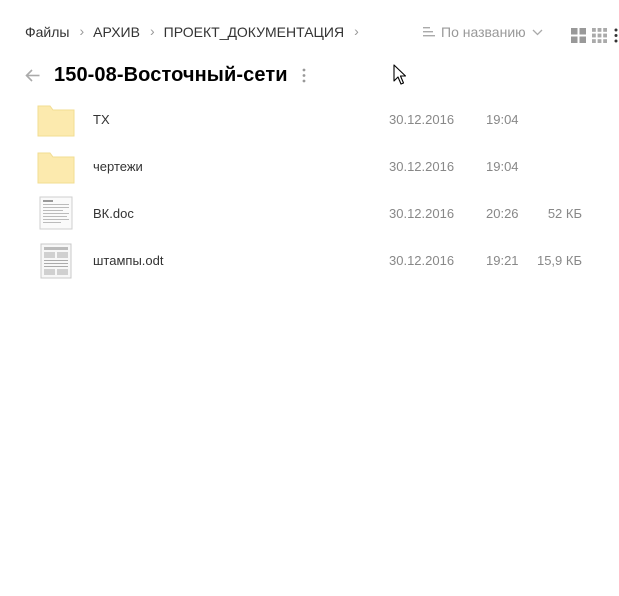 Image resolution: width=619 pixels, height=596 pixels. Describe the element at coordinates (317, 120) in the screenshot. I see `list-item-folder-tx: ТХ 30.12.2016 19:04` at that location.